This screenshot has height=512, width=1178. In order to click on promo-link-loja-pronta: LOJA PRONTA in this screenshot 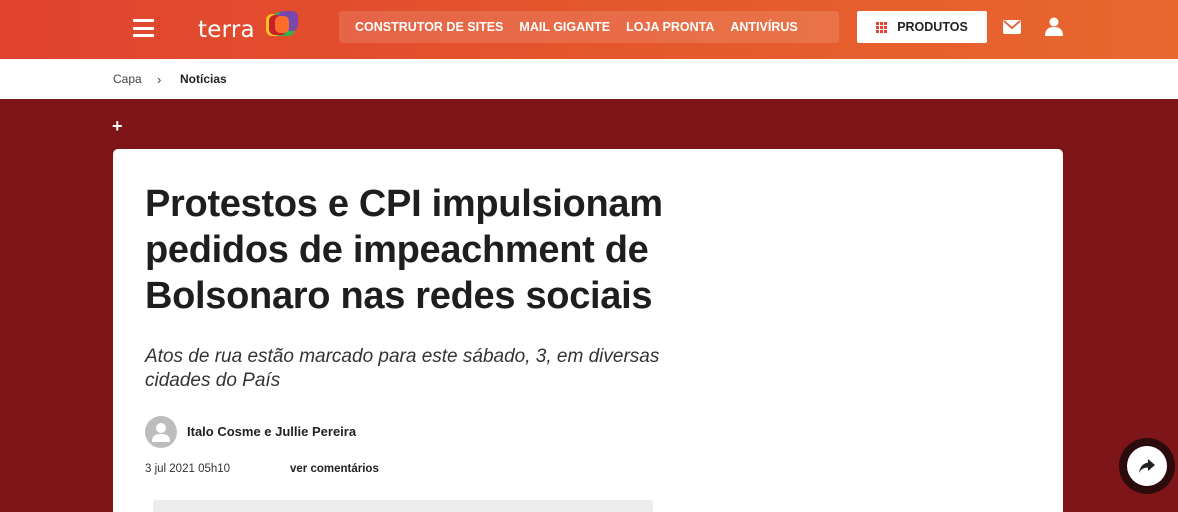, I will do `click(670, 27)`.